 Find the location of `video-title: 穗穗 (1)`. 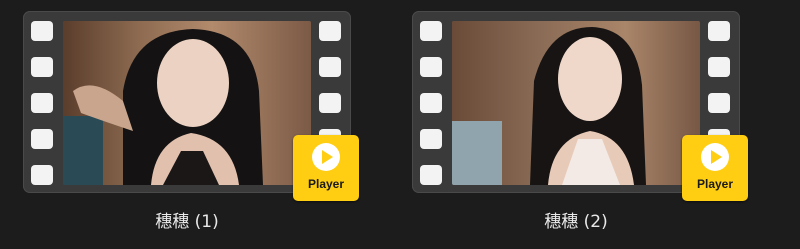

video-title: 穗穗 (1) is located at coordinates (187, 219).